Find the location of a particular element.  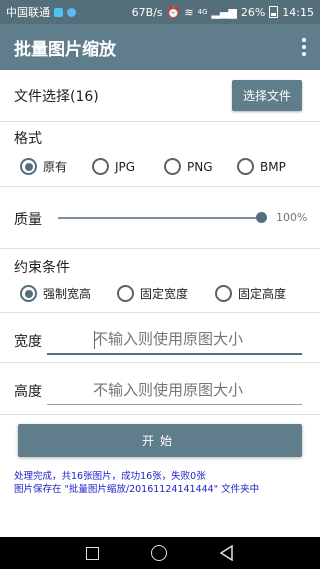

choose-file-button: 选择文件 is located at coordinates (267, 95).